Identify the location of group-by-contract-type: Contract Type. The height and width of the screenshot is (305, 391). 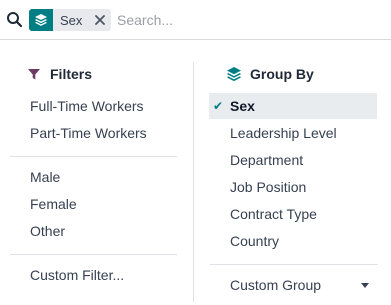
(293, 214).